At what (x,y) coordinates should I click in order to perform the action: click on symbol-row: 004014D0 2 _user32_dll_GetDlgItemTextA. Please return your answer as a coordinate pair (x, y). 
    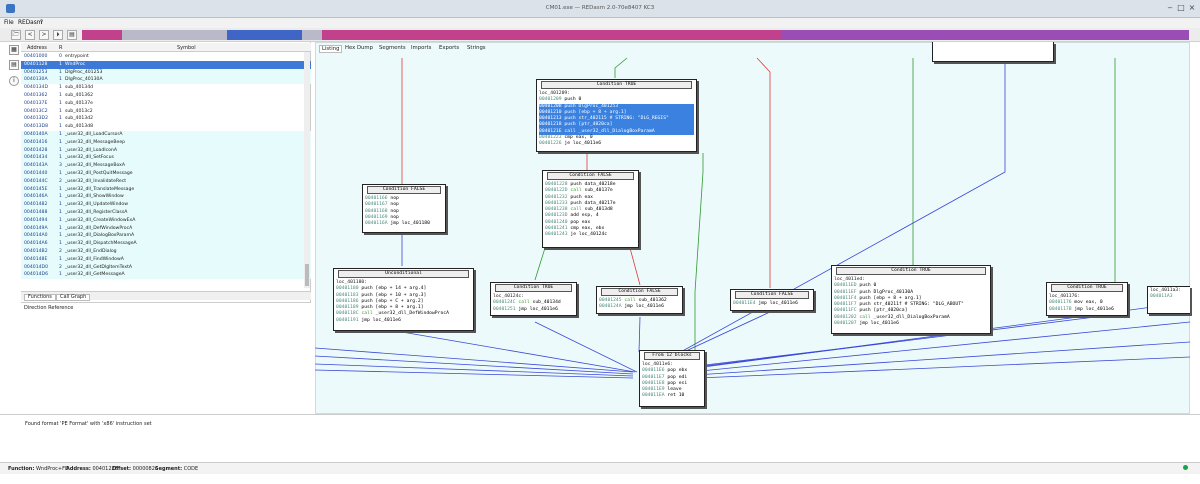
    Looking at the image, I should click on (166, 267).